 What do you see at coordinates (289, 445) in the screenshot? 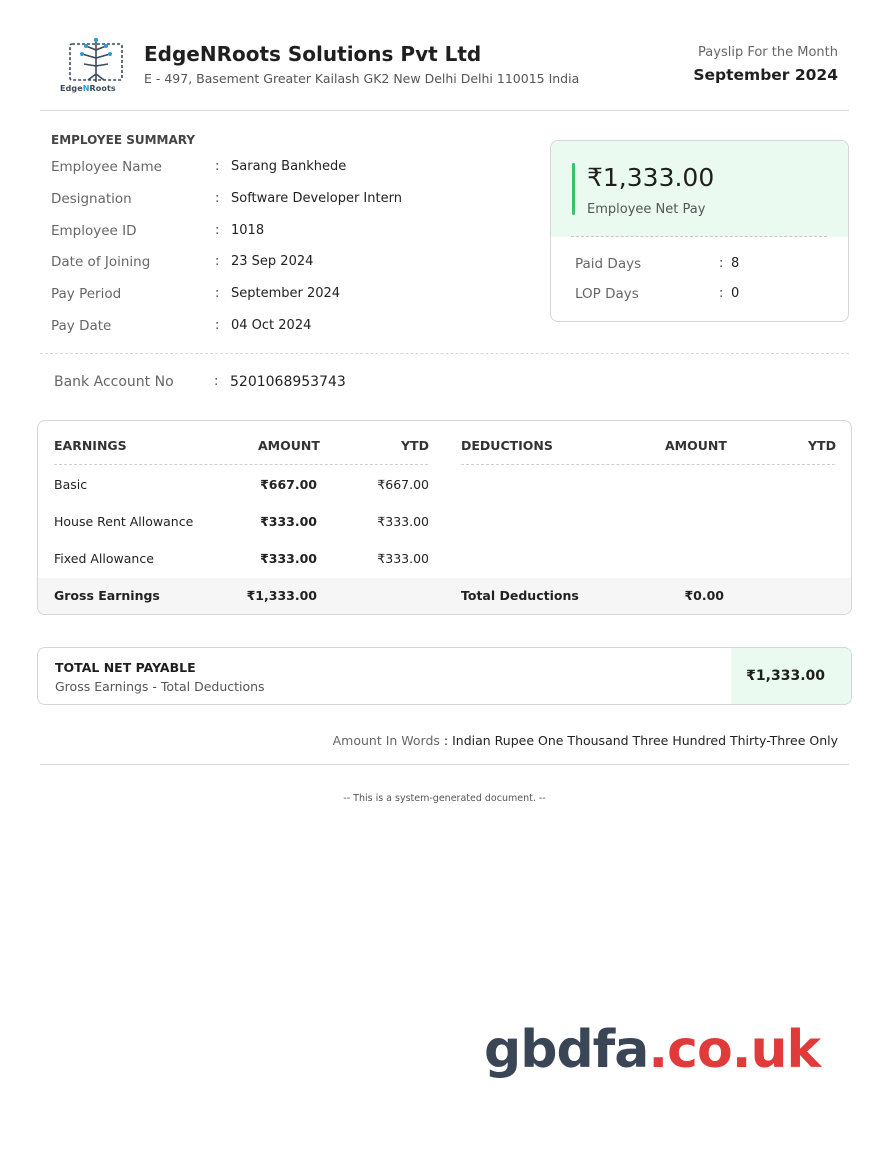
I see `earnings-amount-header: AMOUNT` at bounding box center [289, 445].